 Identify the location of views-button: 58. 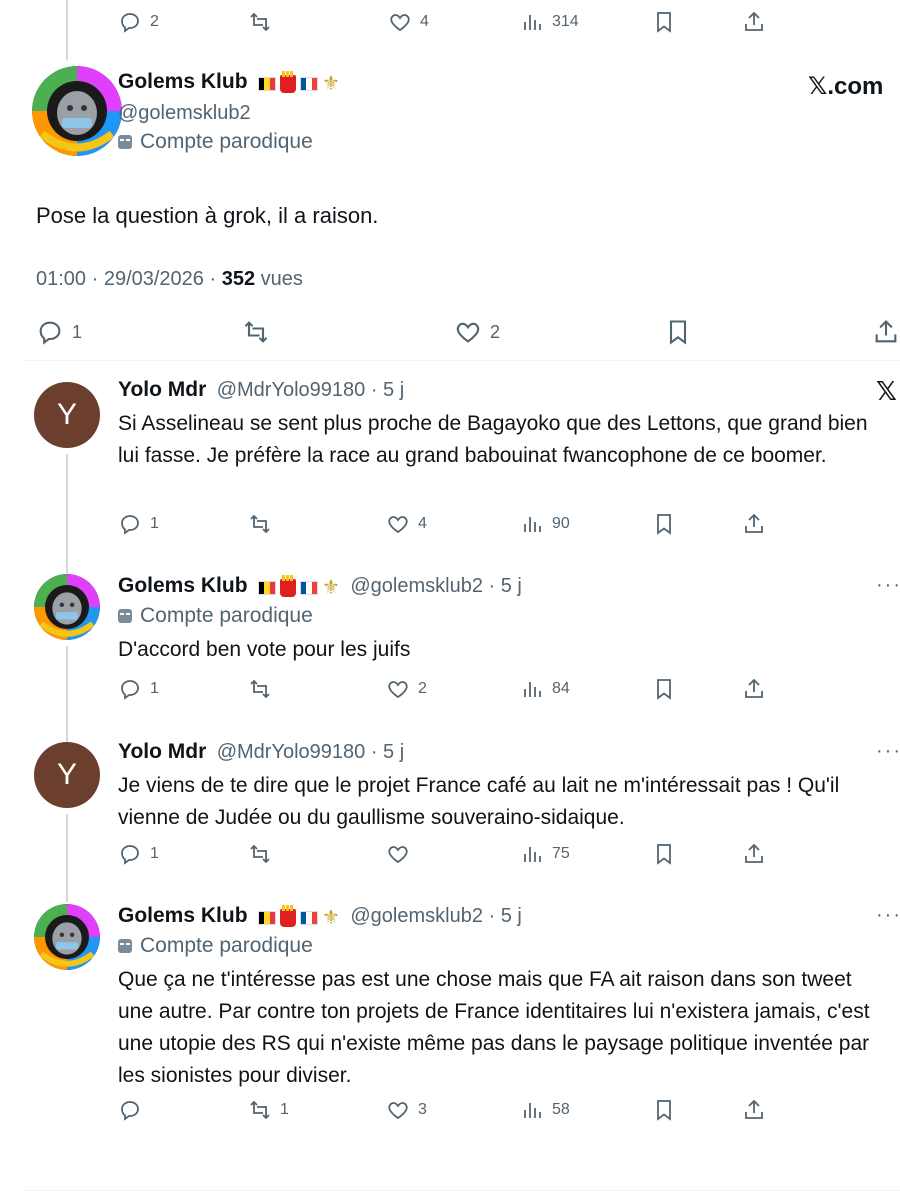
(545, 1110).